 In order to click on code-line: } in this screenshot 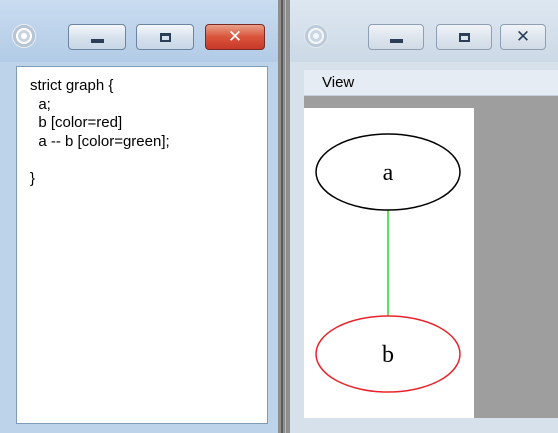, I will do `click(33, 178)`.